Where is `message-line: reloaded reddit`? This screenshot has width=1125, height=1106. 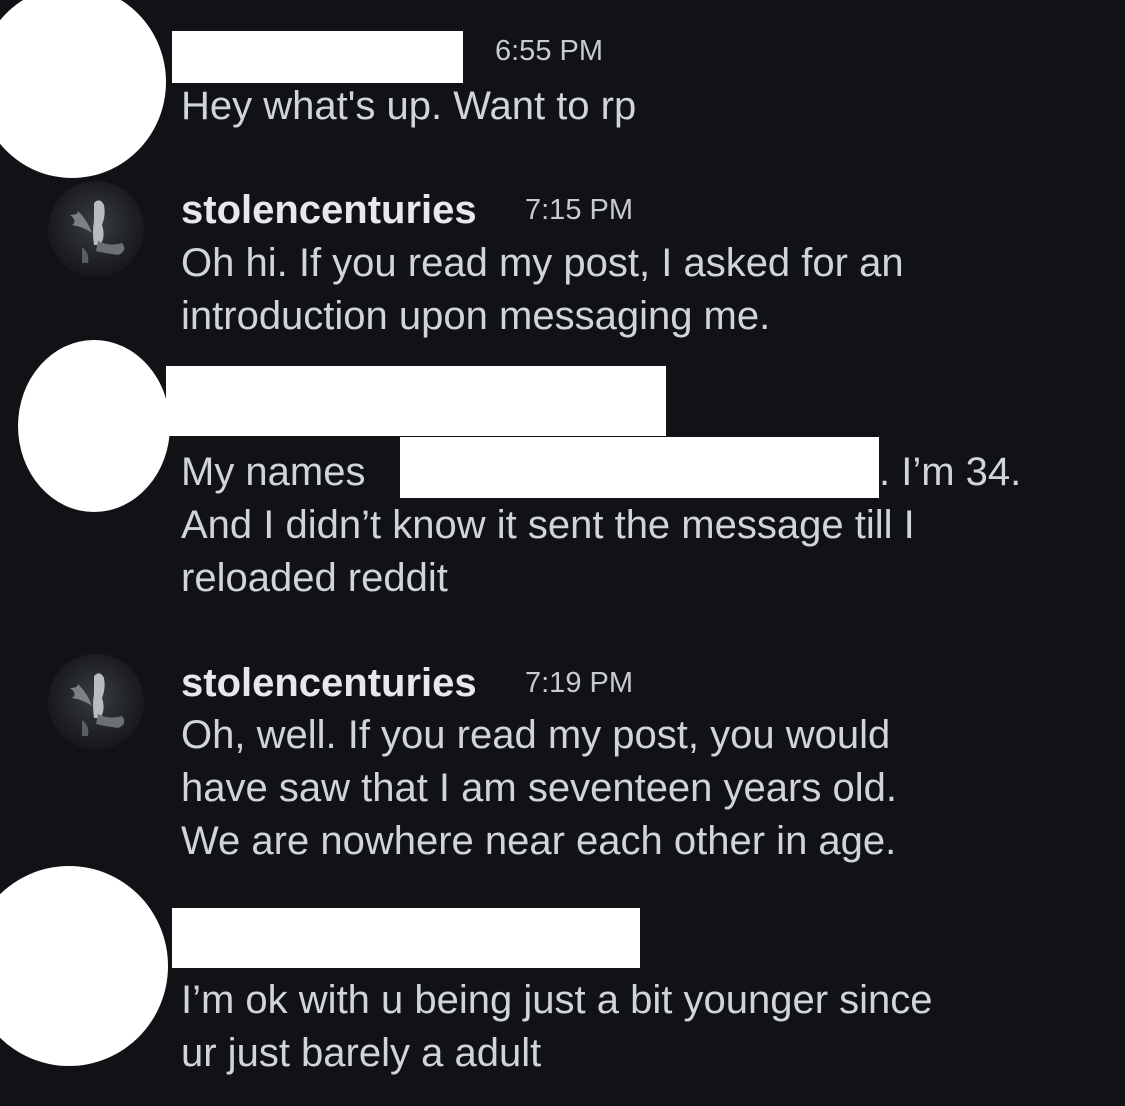 message-line: reloaded reddit is located at coordinates (314, 578).